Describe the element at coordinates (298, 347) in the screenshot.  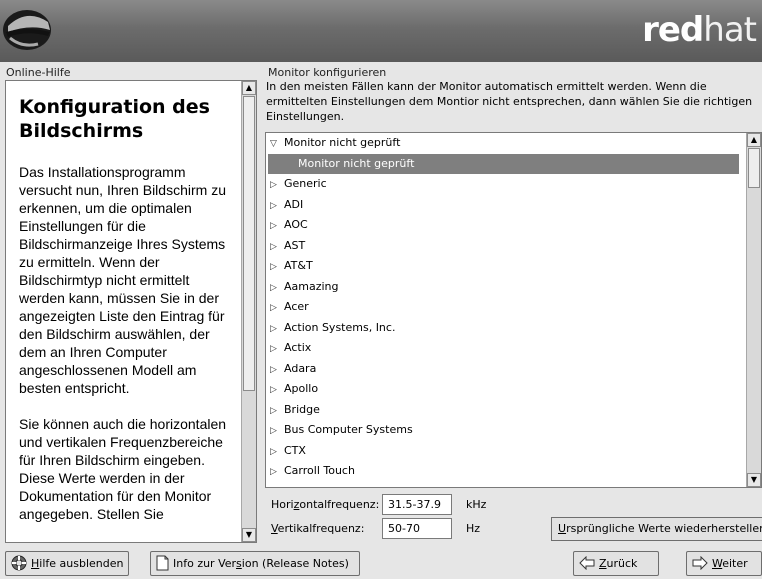
I see `tree-group-label: Actix` at that location.